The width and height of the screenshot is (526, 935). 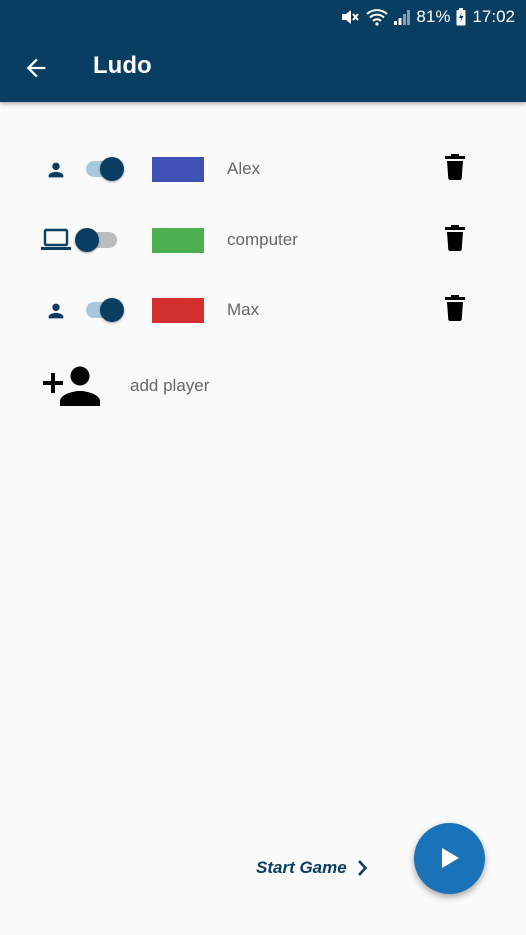 I want to click on player-row: Max, so click(x=263, y=310).